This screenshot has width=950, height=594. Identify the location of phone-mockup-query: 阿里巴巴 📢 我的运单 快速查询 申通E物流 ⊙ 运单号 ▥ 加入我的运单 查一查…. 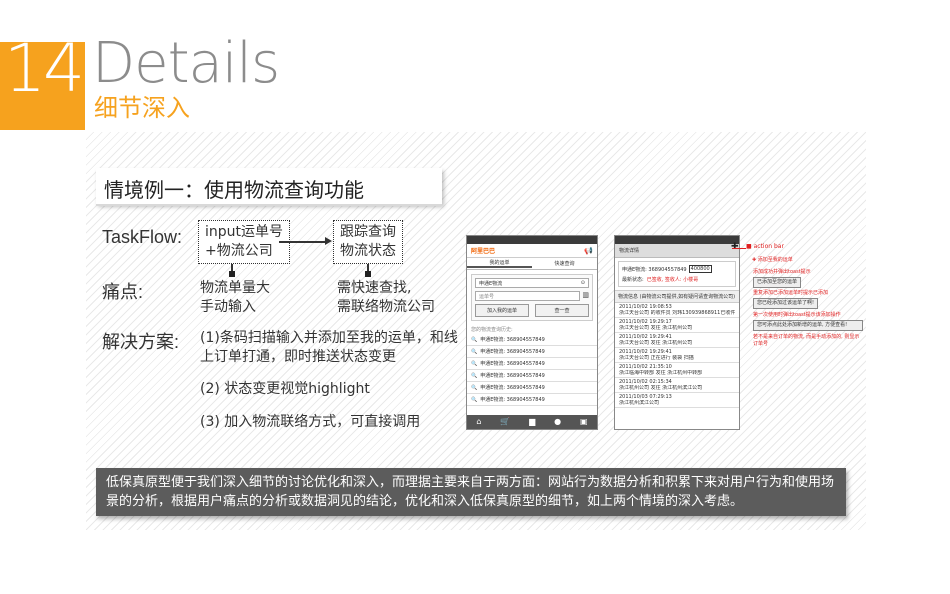
(532, 332).